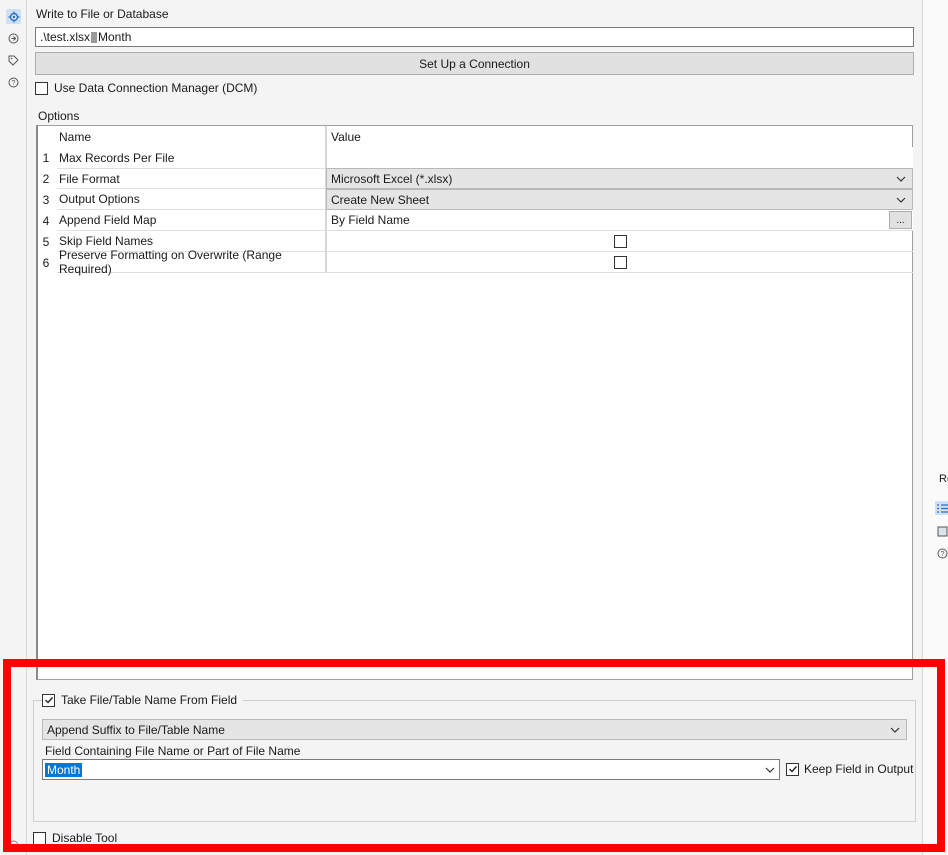  What do you see at coordinates (46, 199) in the screenshot?
I see `row-number: 3` at bounding box center [46, 199].